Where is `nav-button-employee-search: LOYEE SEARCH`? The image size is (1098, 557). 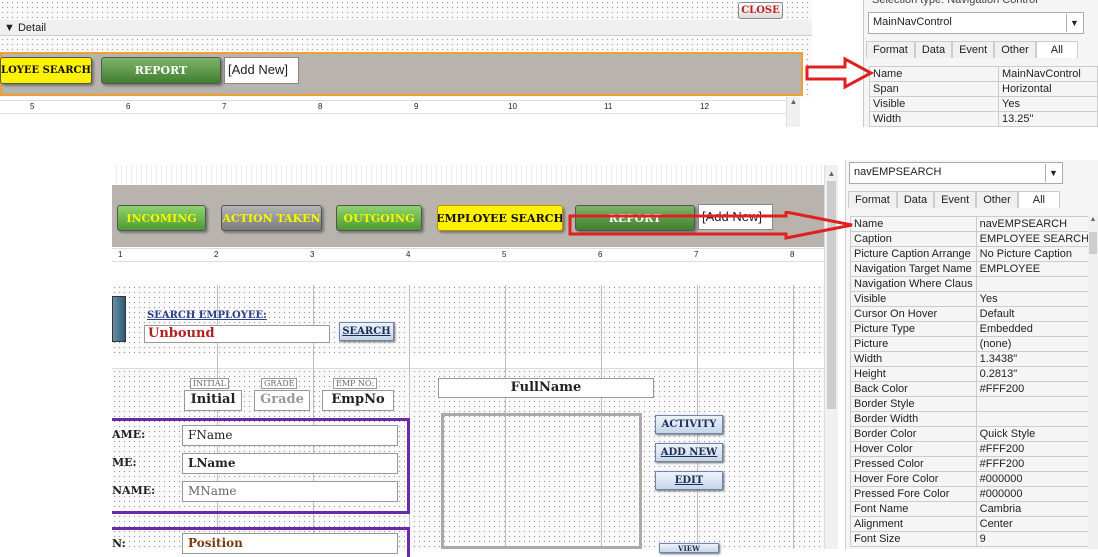 nav-button-employee-search: LOYEE SEARCH is located at coordinates (46, 70).